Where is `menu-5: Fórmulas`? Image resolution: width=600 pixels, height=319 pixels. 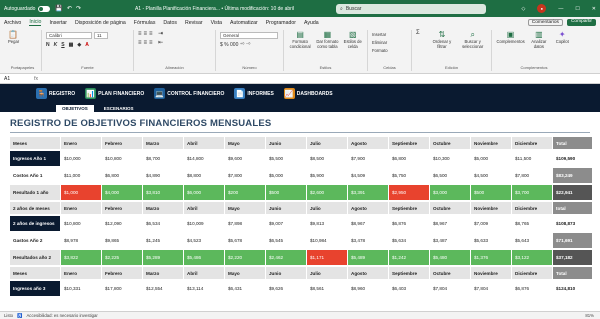
menu-5: Fórmulas is located at coordinates (145, 23).